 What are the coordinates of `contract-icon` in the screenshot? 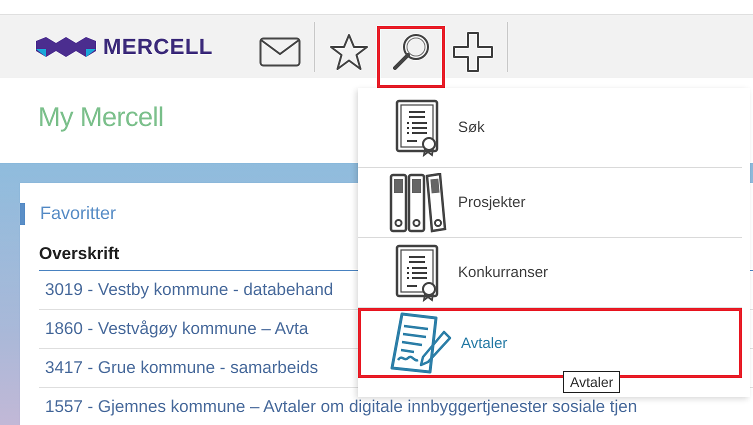 It's located at (421, 343).